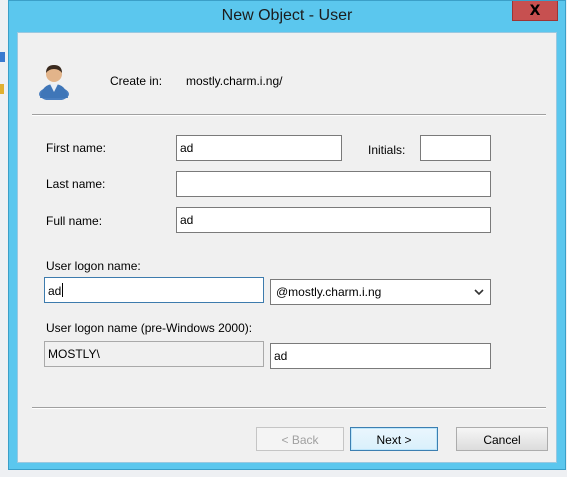 The height and width of the screenshot is (477, 567). Describe the element at coordinates (93, 266) in the screenshot. I see `logon-name-label: User logon name:` at that location.